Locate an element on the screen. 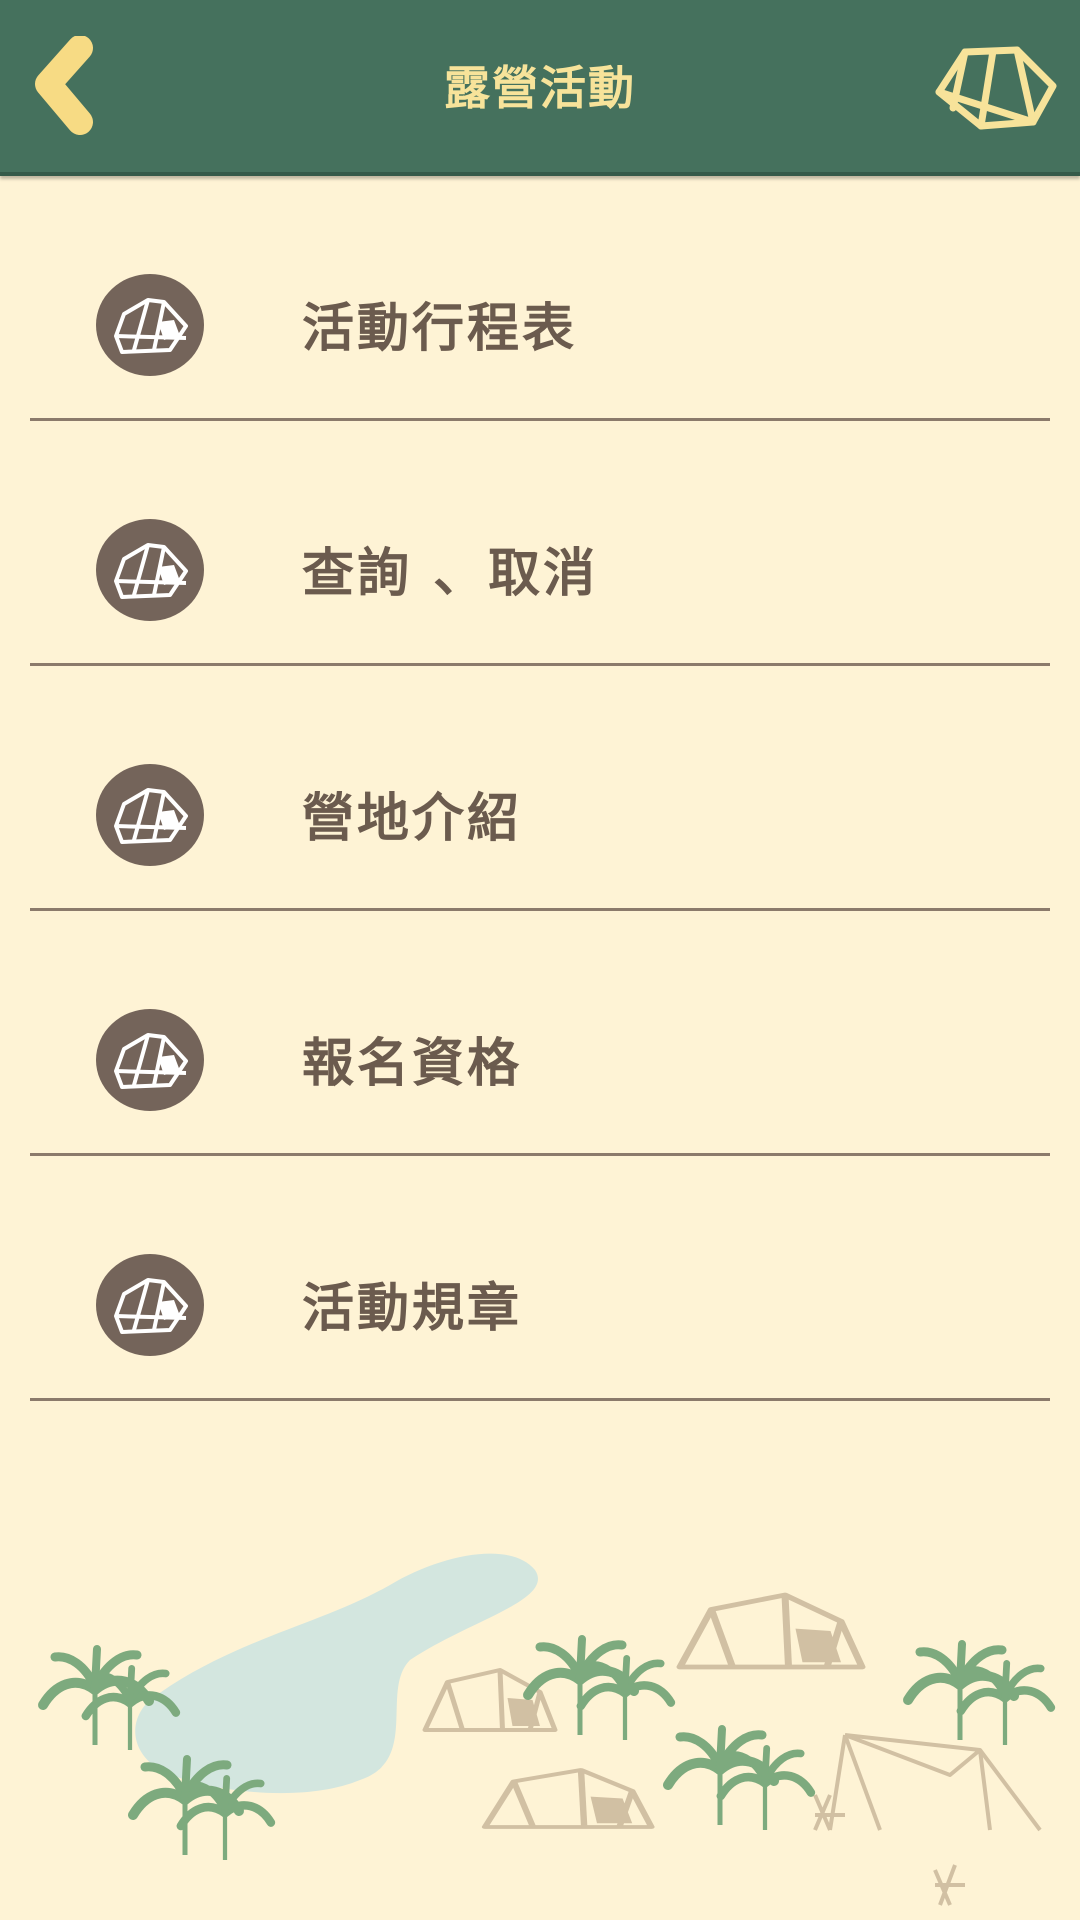 The image size is (1080, 1920). tent-button is located at coordinates (997, 88).